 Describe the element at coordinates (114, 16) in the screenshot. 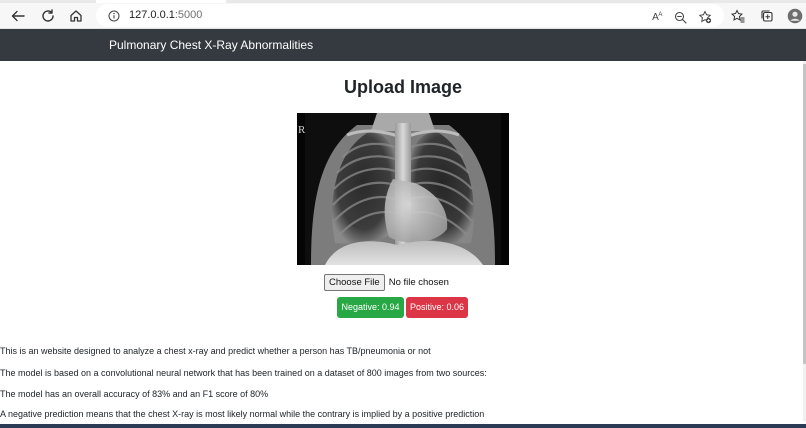

I see `info-icon` at that location.